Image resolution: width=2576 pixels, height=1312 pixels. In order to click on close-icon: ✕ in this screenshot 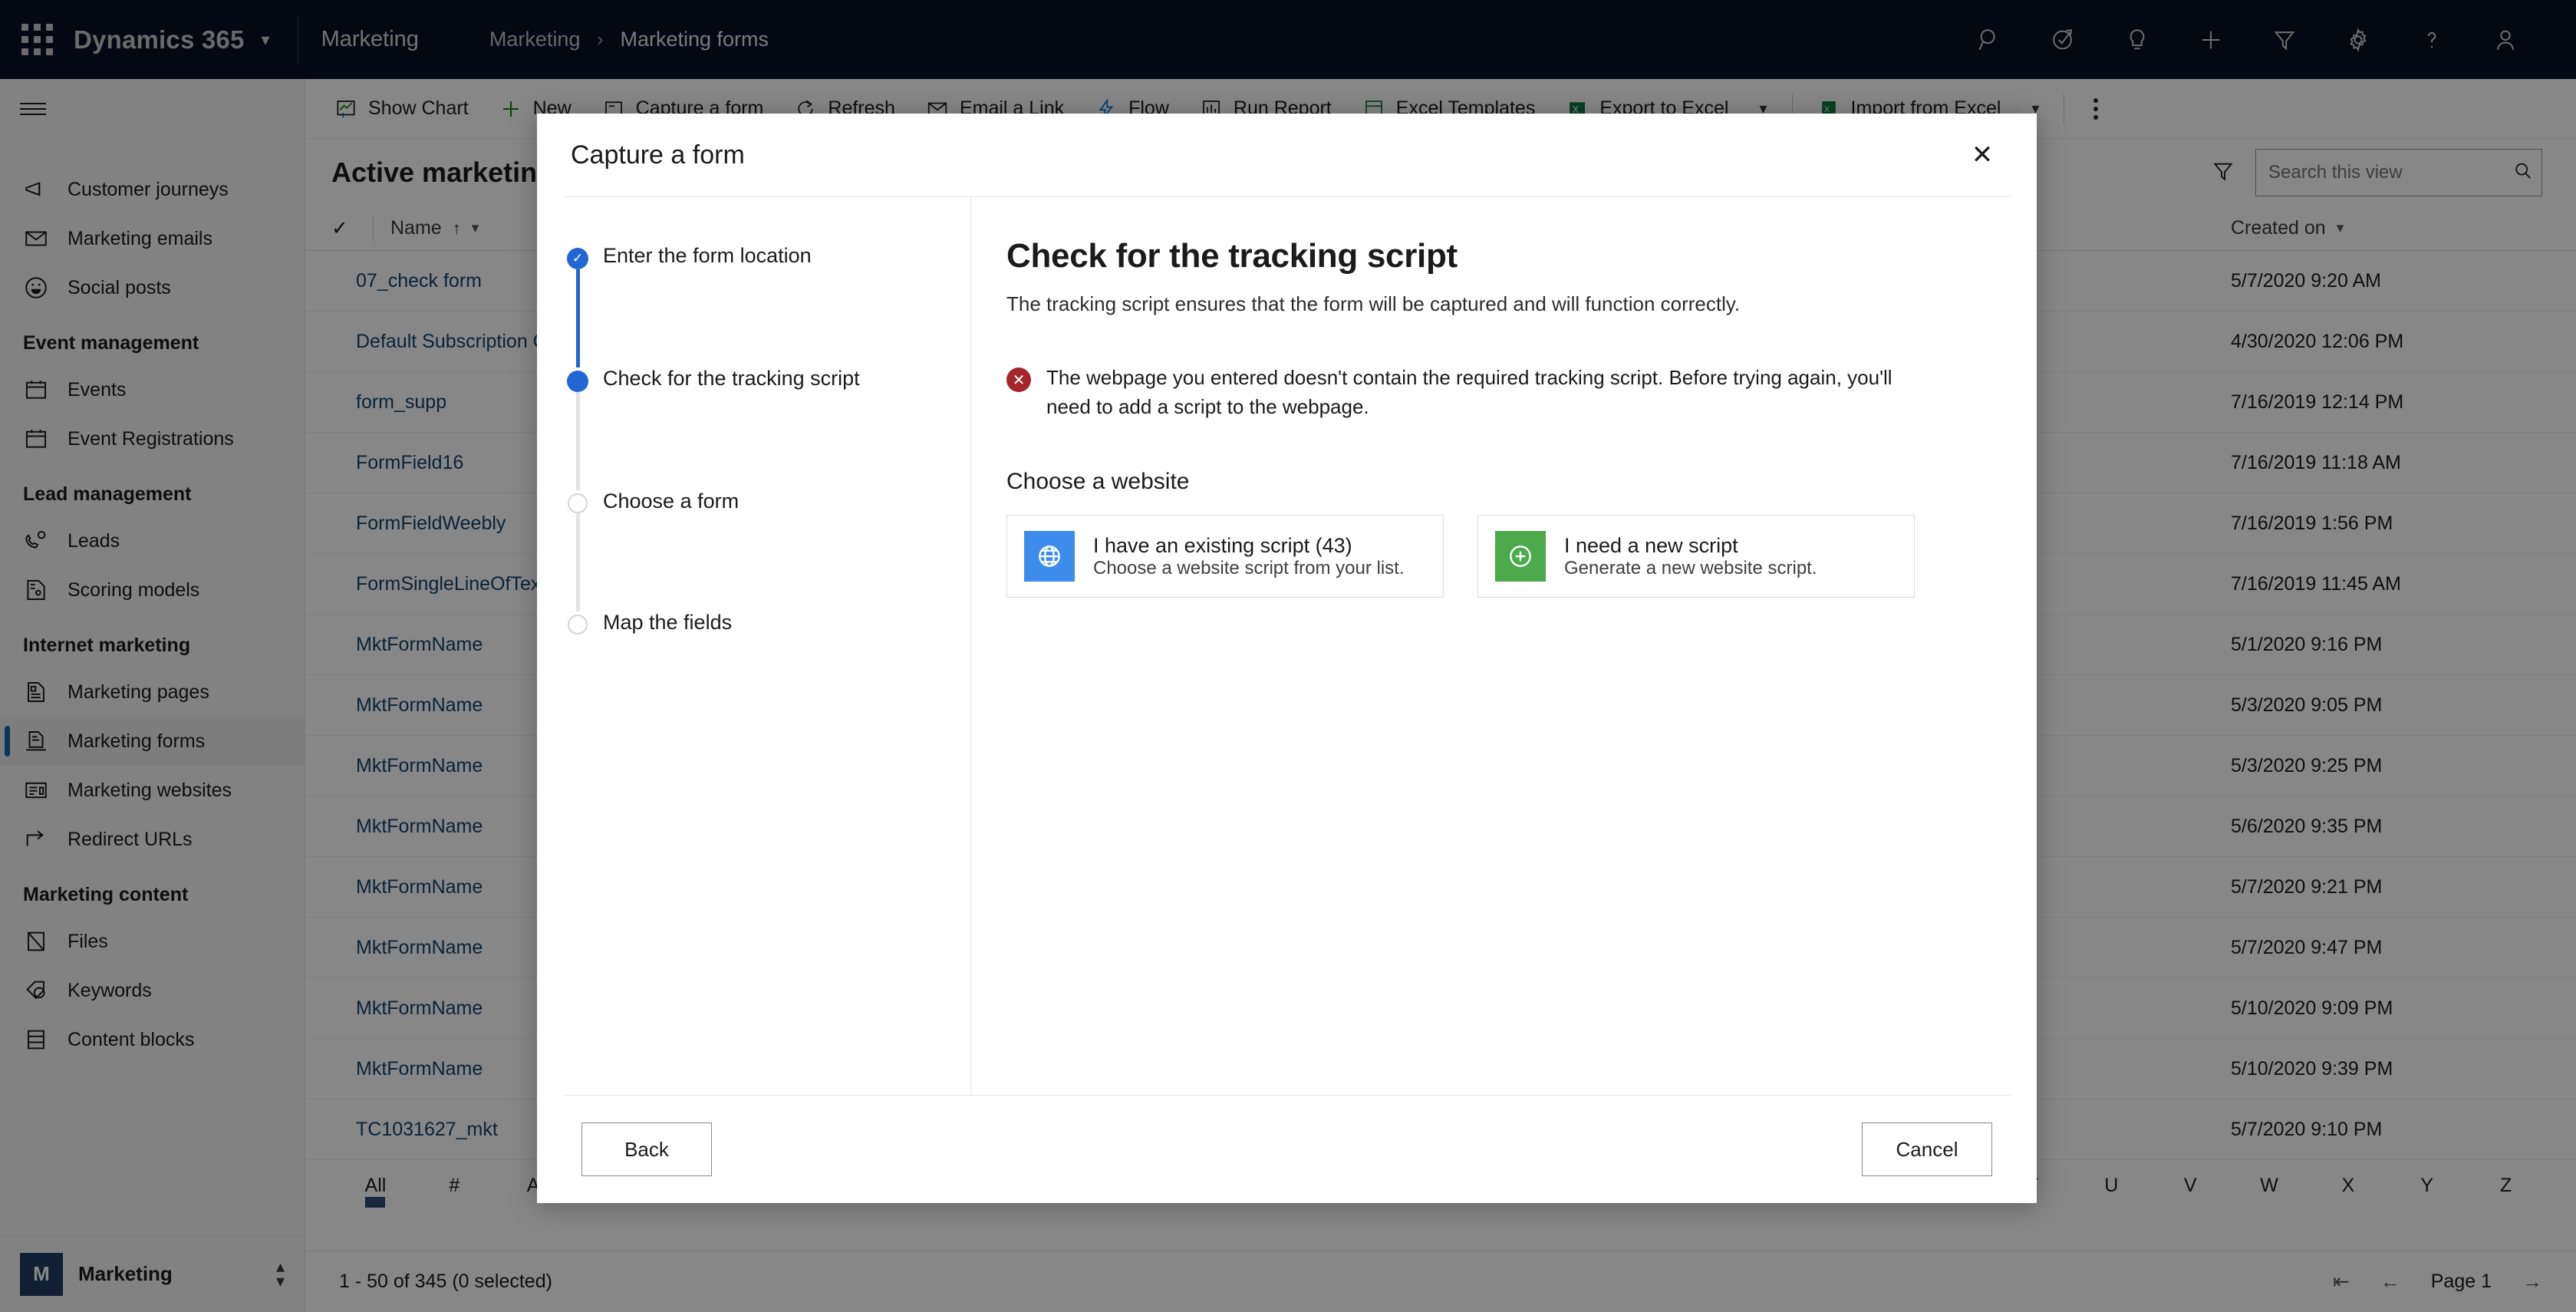, I will do `click(1982, 155)`.